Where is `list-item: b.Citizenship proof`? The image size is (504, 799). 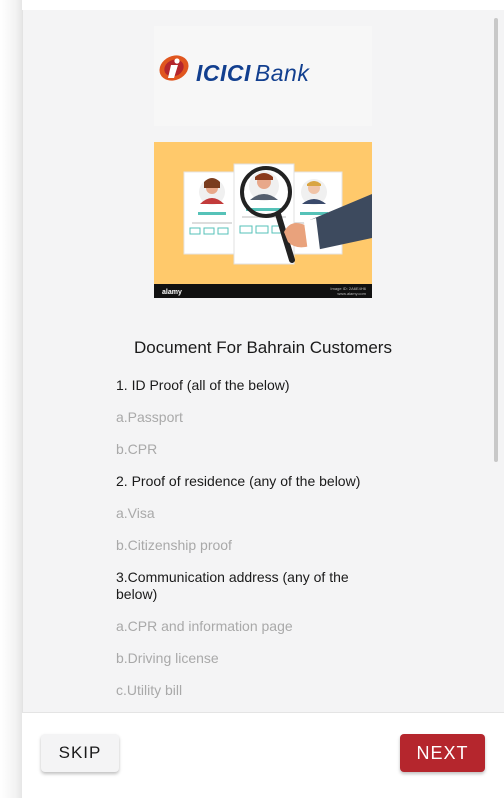 list-item: b.Citizenship proof is located at coordinates (174, 545).